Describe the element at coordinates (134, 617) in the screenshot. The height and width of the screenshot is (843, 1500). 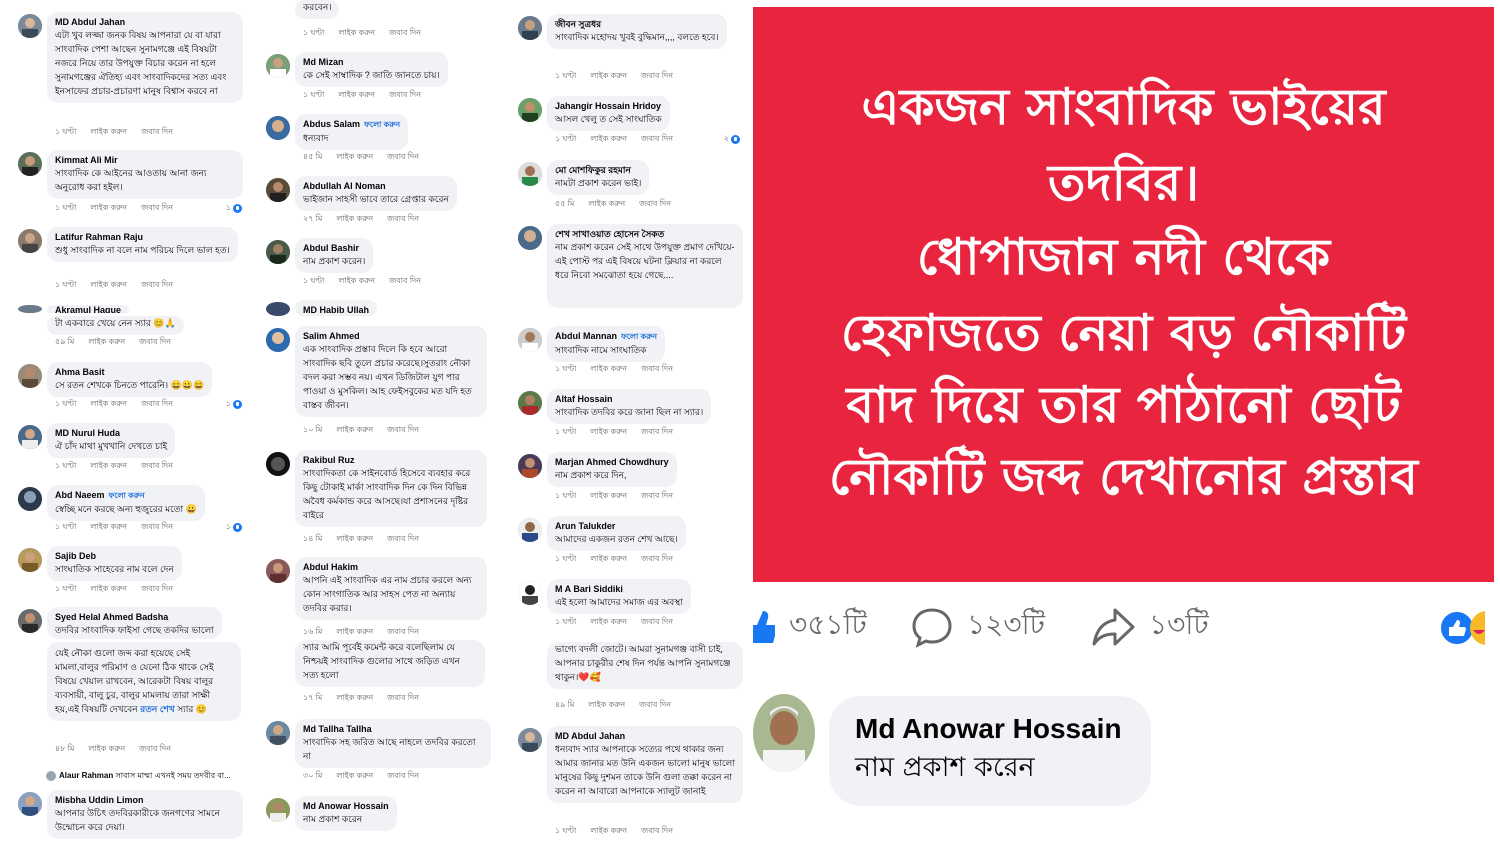
I see `comment-author: Syed Helal Ahmed Badsha` at that location.